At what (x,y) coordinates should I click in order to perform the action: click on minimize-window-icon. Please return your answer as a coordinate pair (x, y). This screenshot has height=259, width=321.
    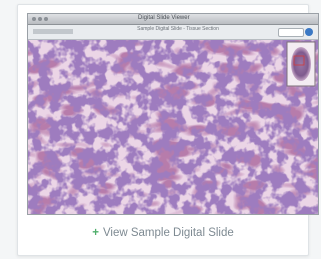
    Looking at the image, I should click on (40, 19).